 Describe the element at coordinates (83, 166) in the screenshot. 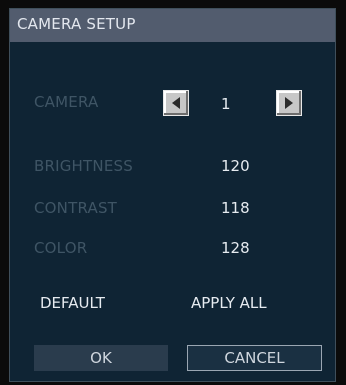

I see `brightness-label: BRIGHTNESS` at that location.